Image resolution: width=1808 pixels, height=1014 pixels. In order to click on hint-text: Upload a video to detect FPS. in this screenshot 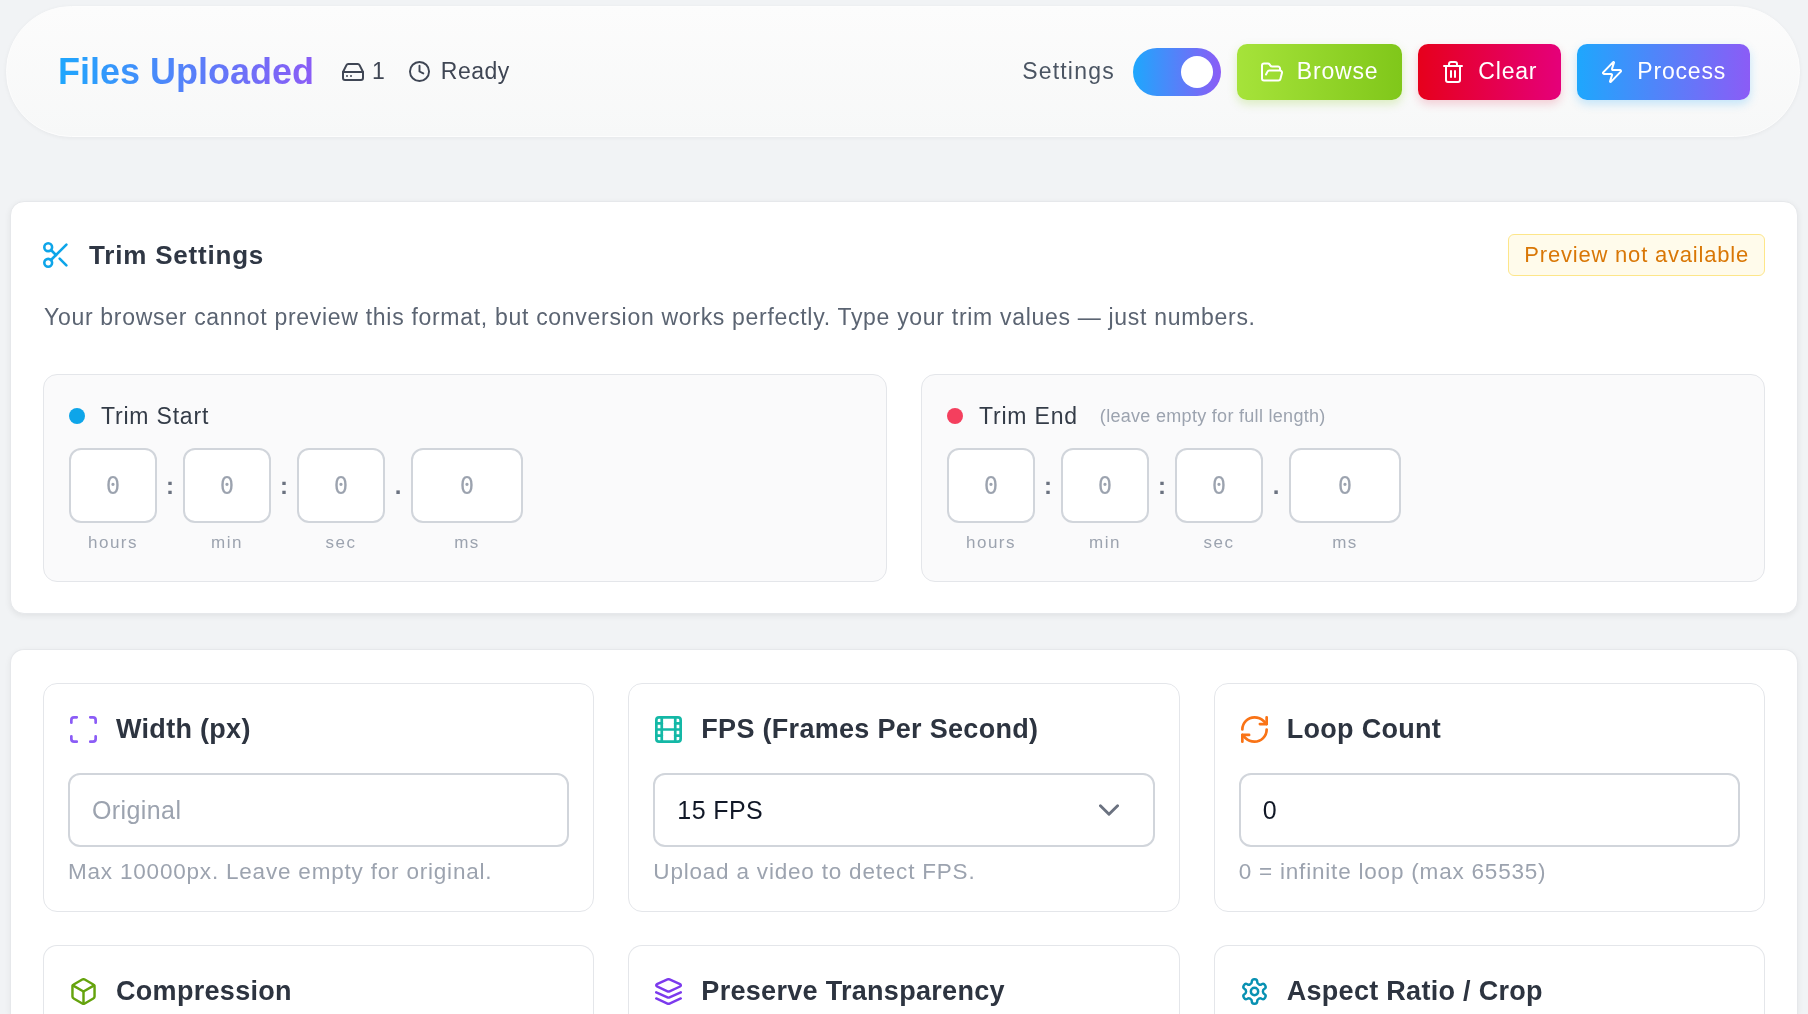, I will do `click(815, 872)`.